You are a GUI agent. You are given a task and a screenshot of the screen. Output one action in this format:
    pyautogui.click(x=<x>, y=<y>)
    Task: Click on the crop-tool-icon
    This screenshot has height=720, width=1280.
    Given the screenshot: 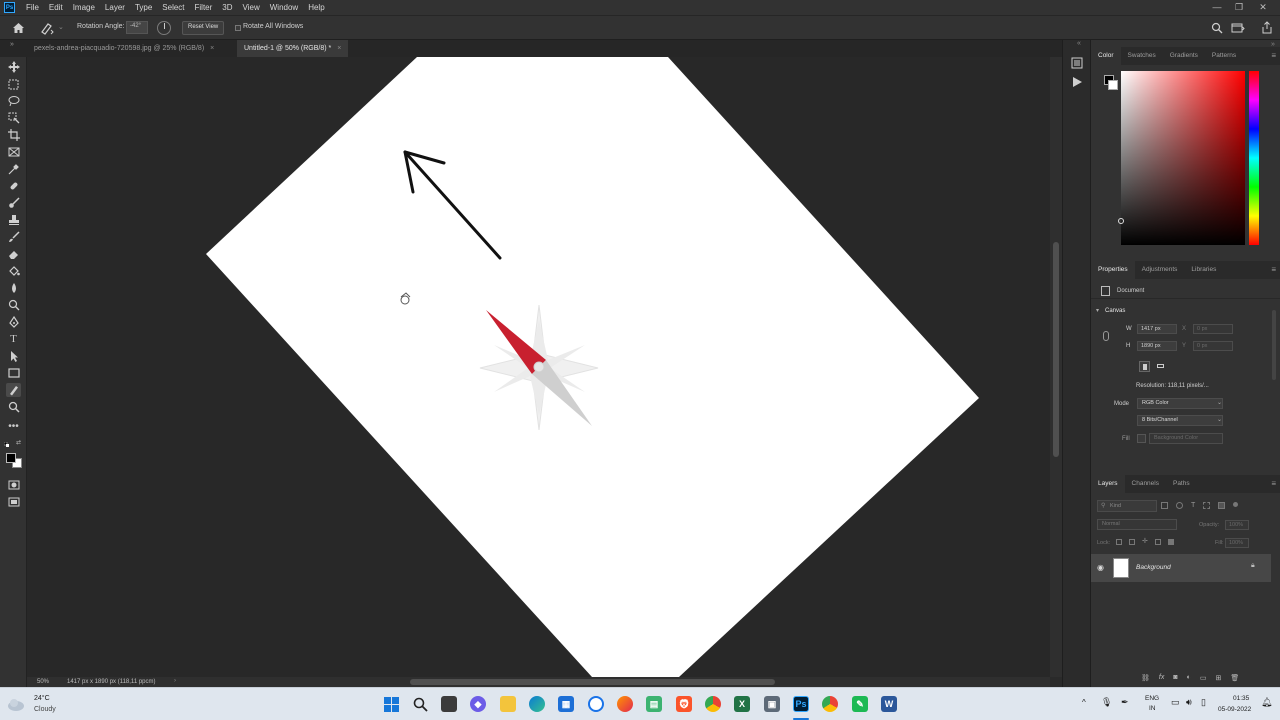 What is the action you would take?
    pyautogui.click(x=13, y=135)
    